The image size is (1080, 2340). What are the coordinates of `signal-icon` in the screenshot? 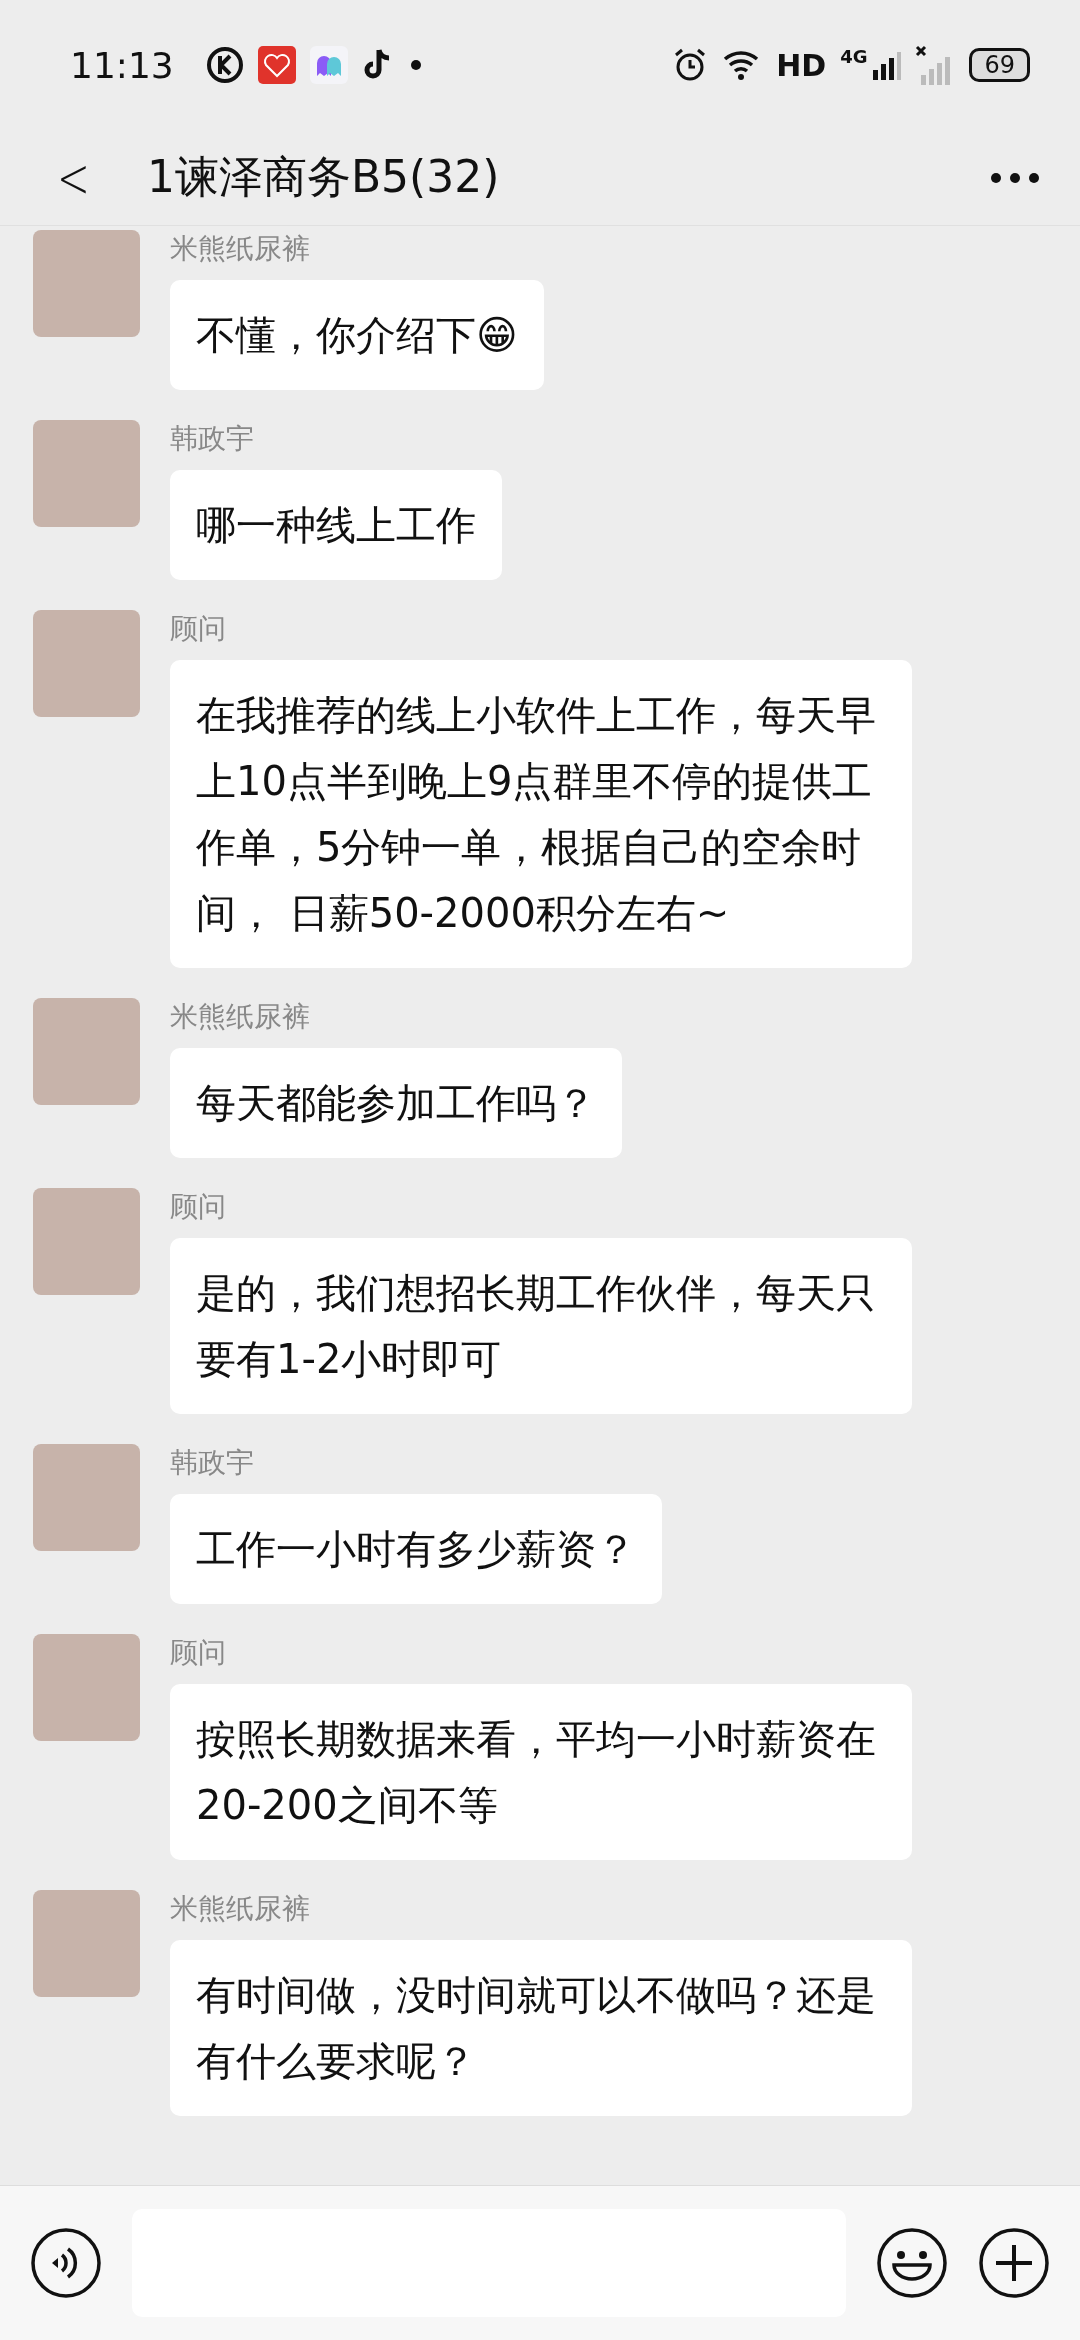 It's located at (886, 65).